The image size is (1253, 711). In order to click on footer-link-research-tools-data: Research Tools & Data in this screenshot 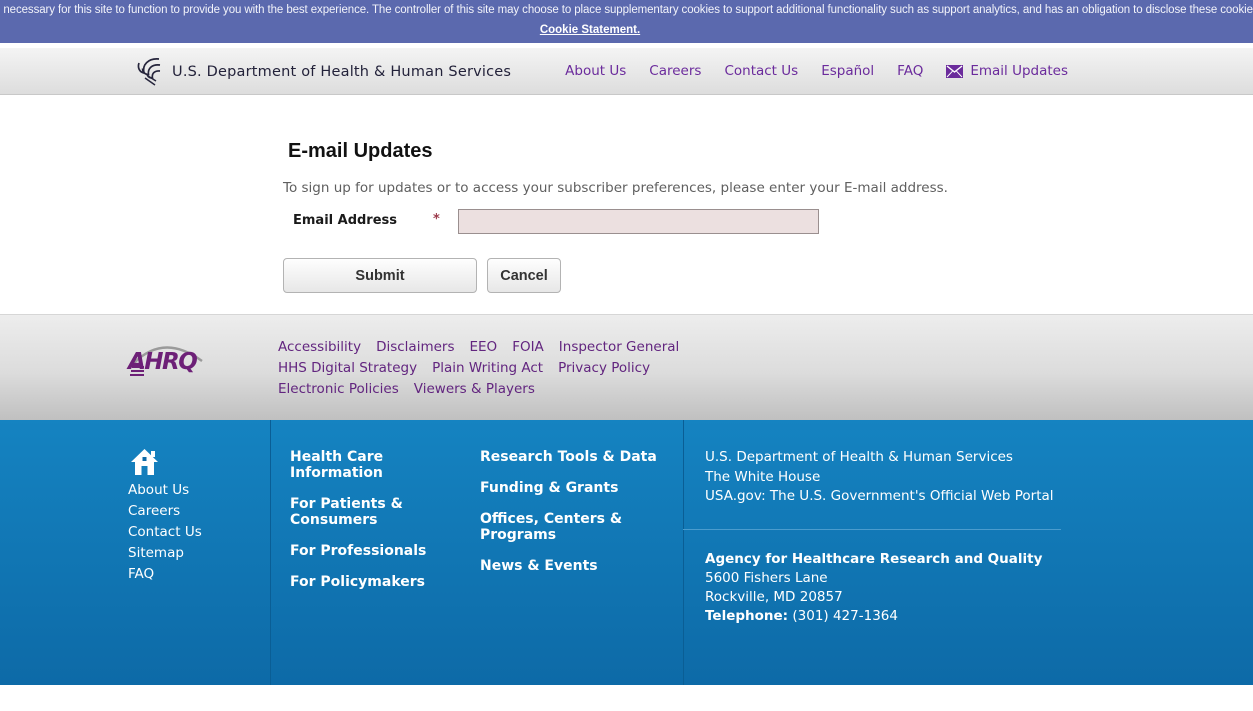, I will do `click(580, 457)`.